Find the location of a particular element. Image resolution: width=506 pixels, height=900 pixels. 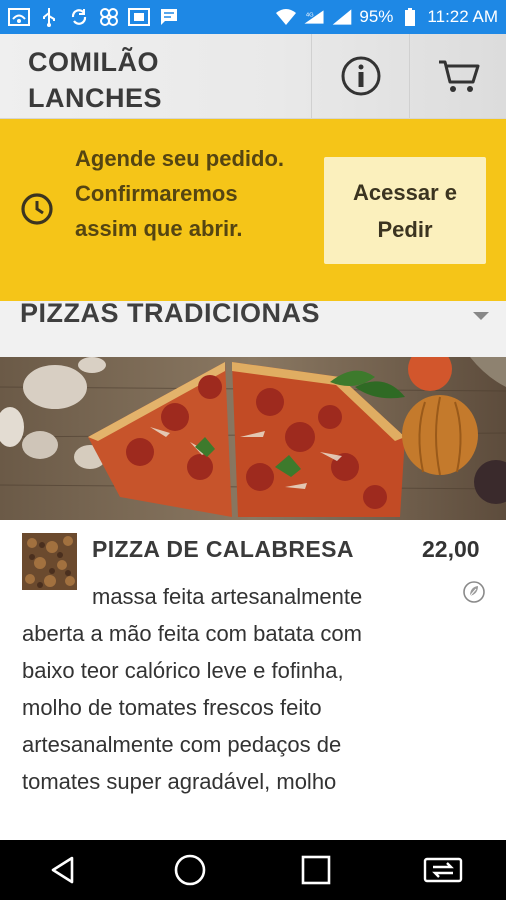

message-icon is located at coordinates (169, 17).